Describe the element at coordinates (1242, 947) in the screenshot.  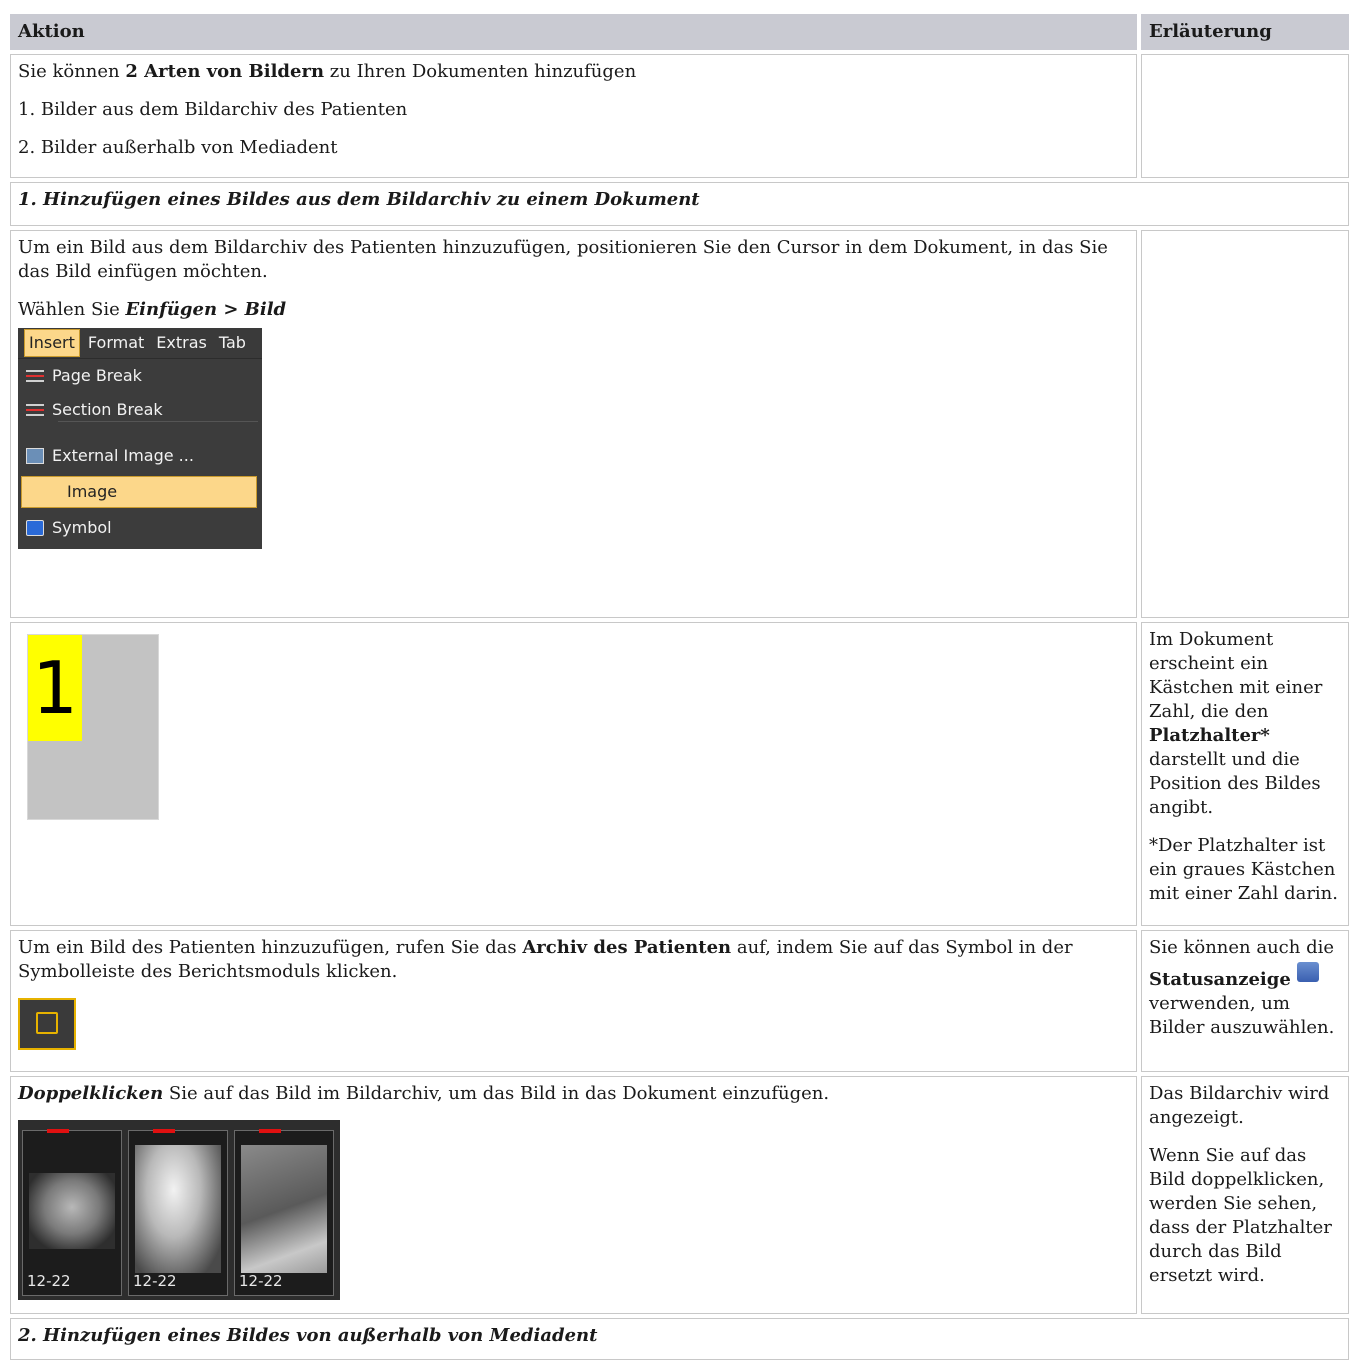
I see `step3-explain-a: Sie können auch die` at that location.